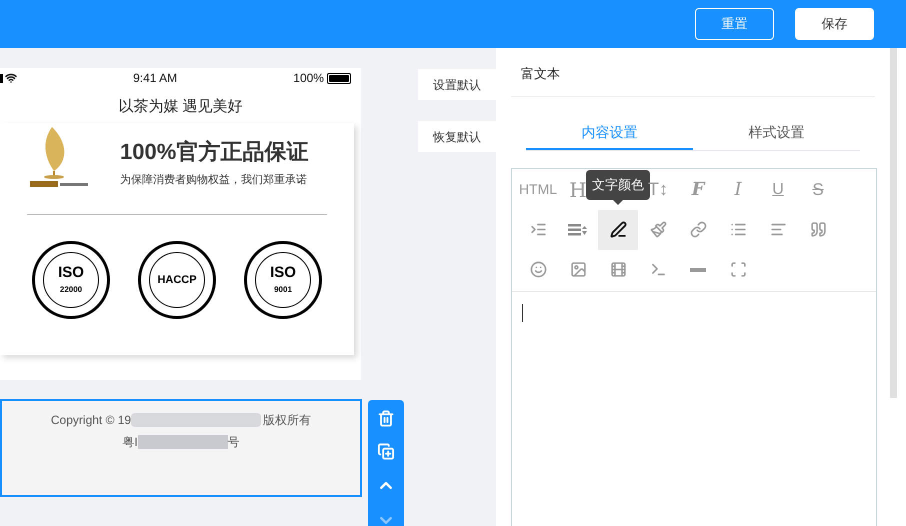 This screenshot has height=526, width=906. I want to click on leaf-logo, so click(60, 155).